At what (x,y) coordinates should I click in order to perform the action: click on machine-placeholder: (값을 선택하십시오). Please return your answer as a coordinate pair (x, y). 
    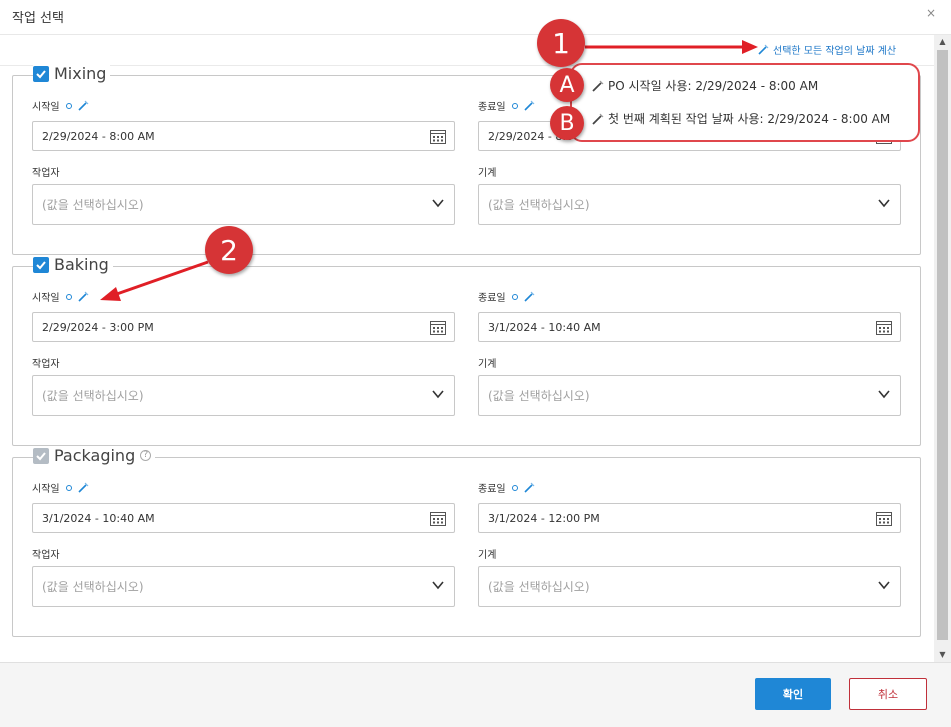
    Looking at the image, I should click on (539, 587).